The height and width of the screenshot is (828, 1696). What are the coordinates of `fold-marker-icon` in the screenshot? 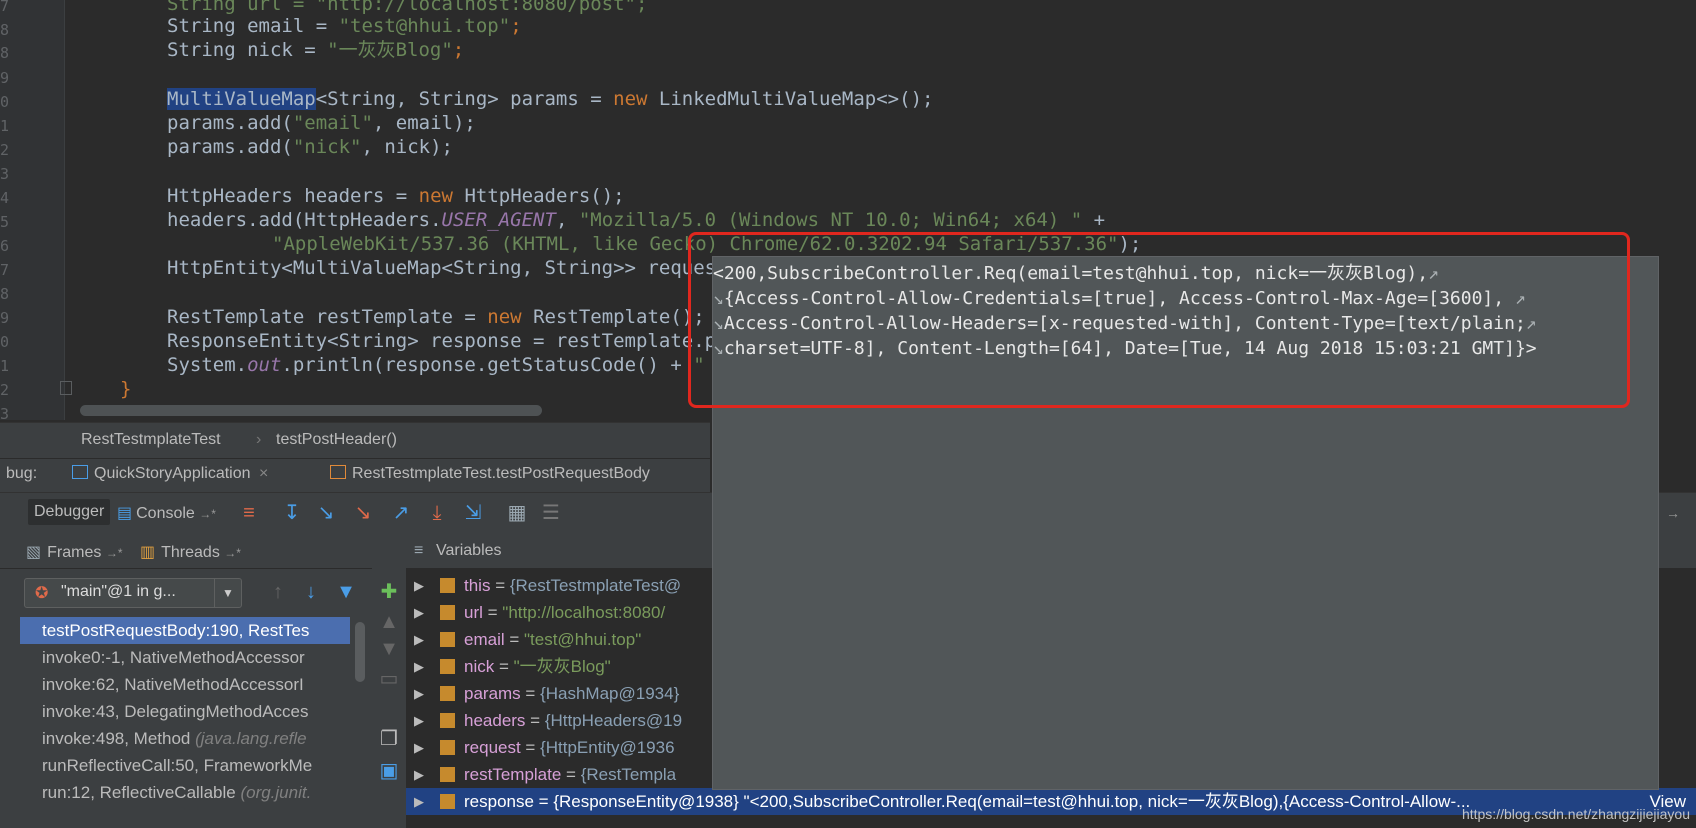 It's located at (66, 388).